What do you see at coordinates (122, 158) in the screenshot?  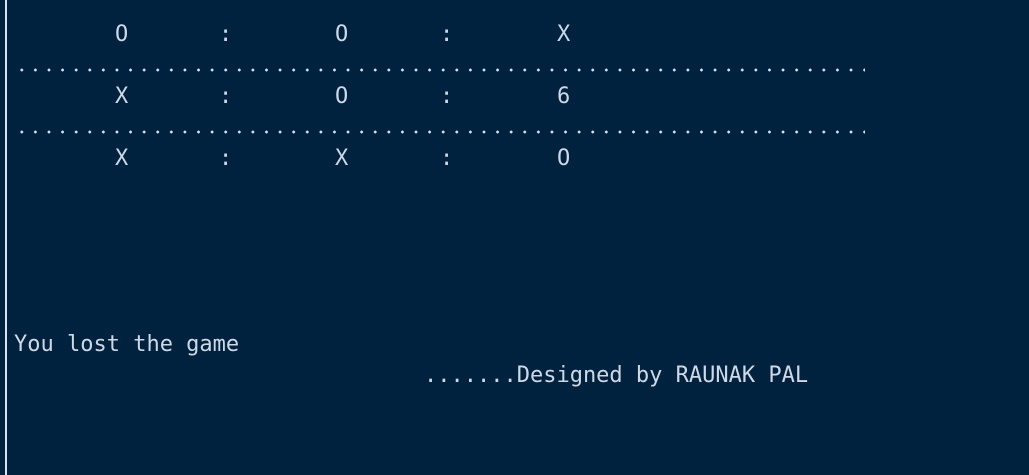 I see `board-cell-r3c1: X` at bounding box center [122, 158].